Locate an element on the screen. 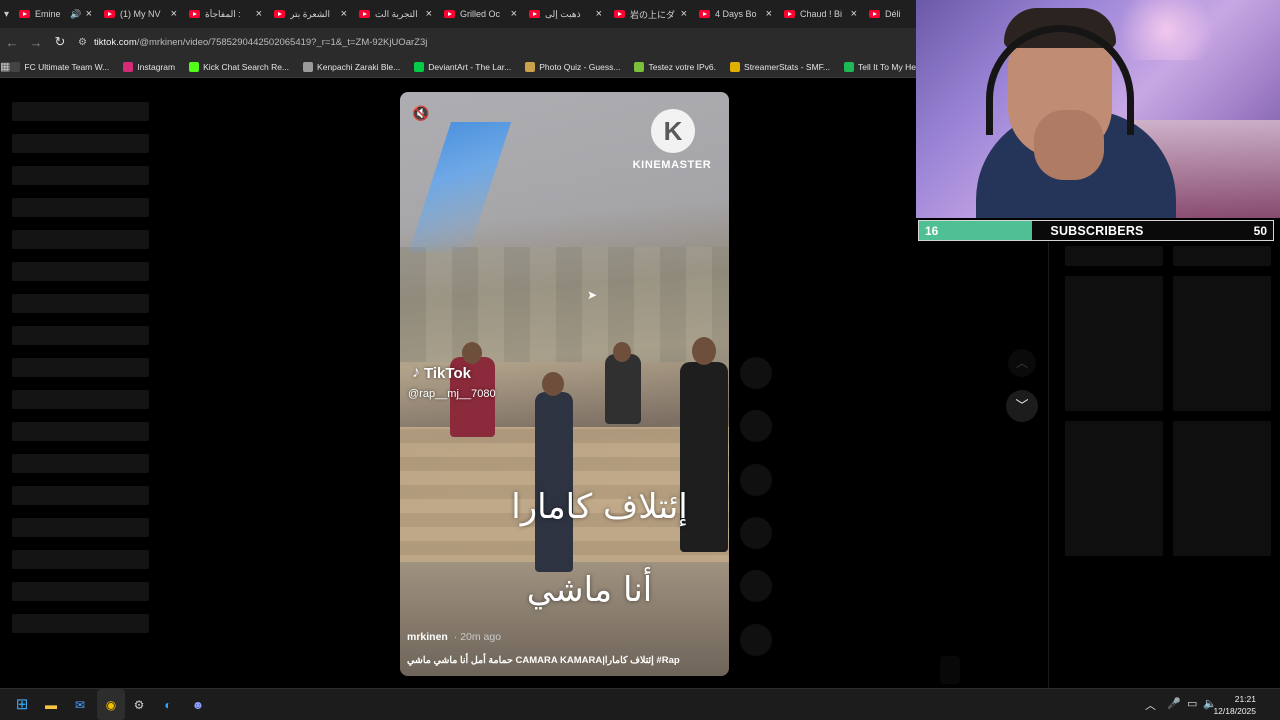 Image resolution: width=1280 pixels, height=720 pixels. video-caption: mrkinen · 20m ago is located at coordinates (454, 637).